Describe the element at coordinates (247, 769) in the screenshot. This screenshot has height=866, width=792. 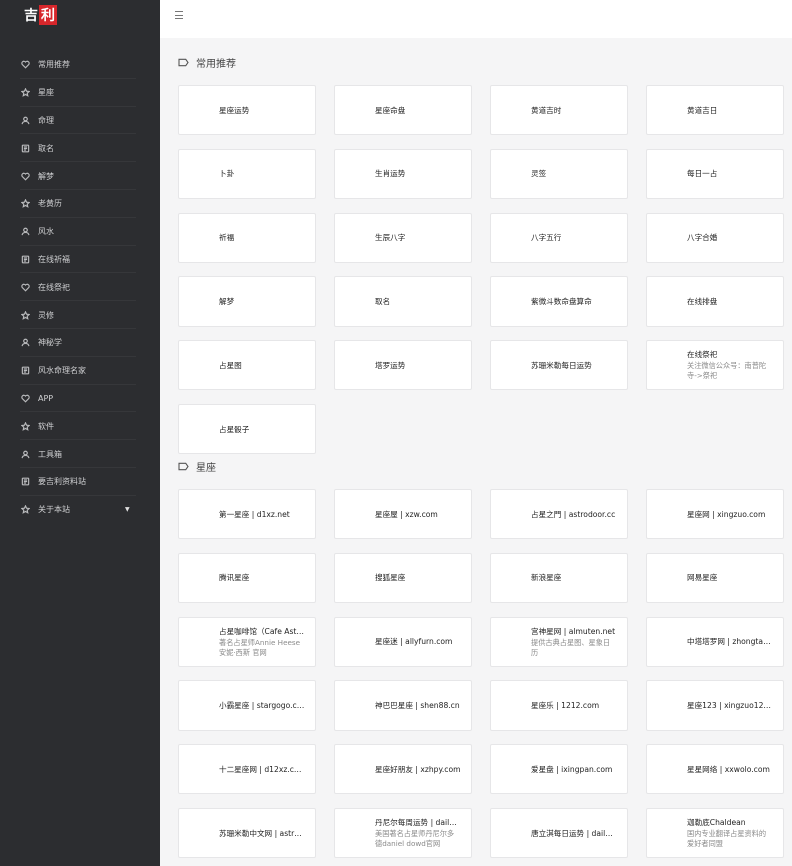
I see `site-card: 十二星座网 | d12xz.com` at that location.